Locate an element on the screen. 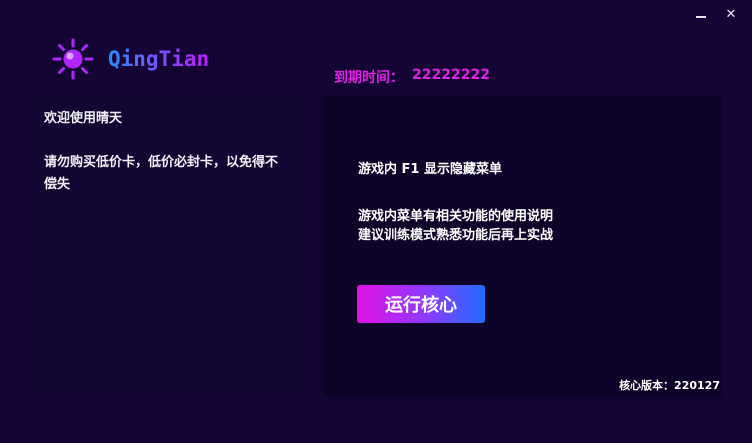  core-version: 核心版本：220127 is located at coordinates (669, 385).